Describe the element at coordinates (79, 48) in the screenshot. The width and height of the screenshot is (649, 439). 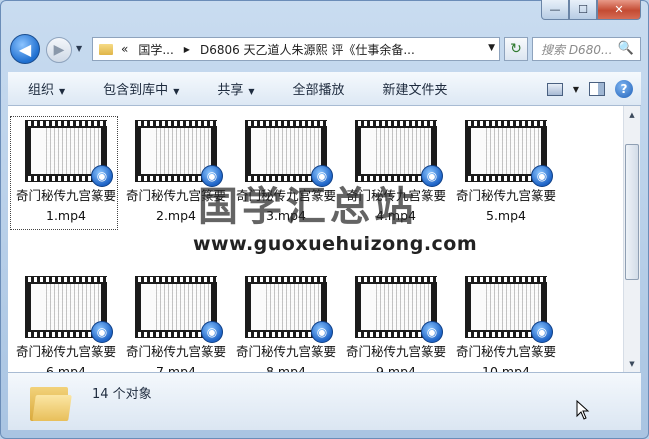
I see `recent-pages-button: ▼` at that location.